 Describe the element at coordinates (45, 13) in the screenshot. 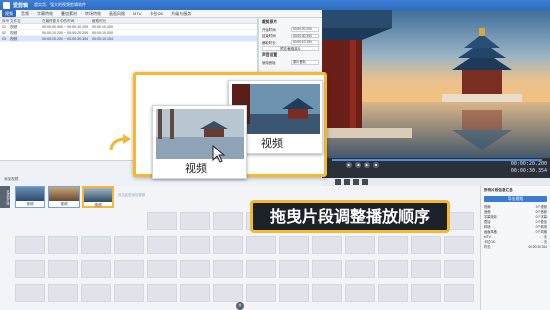

I see `menu-subtitles: 字幕特效` at that location.